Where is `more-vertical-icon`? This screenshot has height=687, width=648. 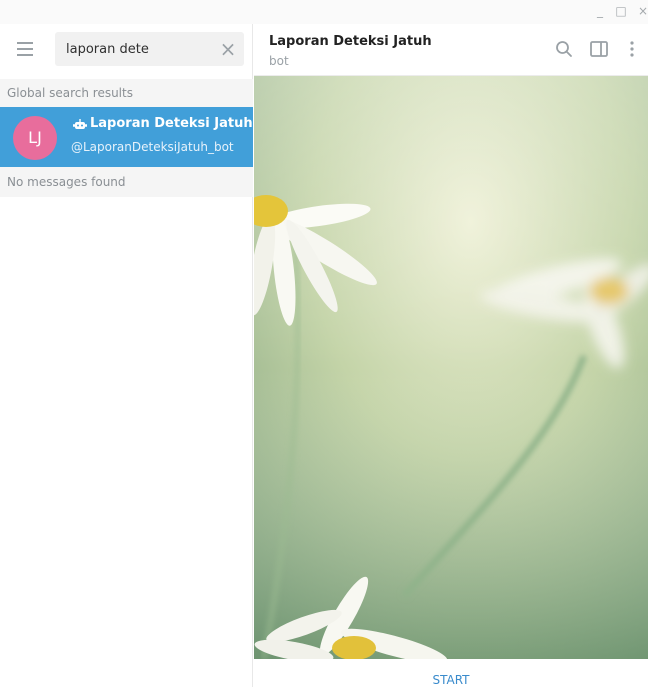 more-vertical-icon is located at coordinates (632, 49).